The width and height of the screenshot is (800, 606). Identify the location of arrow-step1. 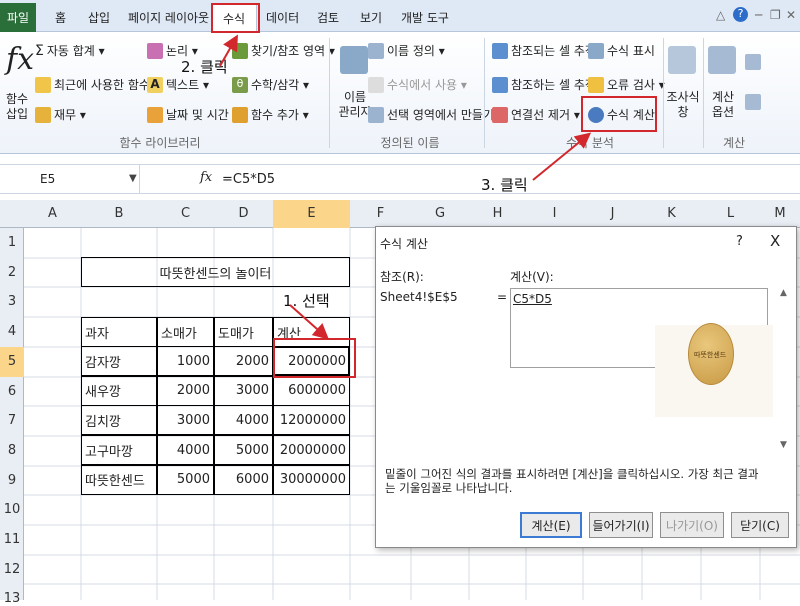
(309, 322).